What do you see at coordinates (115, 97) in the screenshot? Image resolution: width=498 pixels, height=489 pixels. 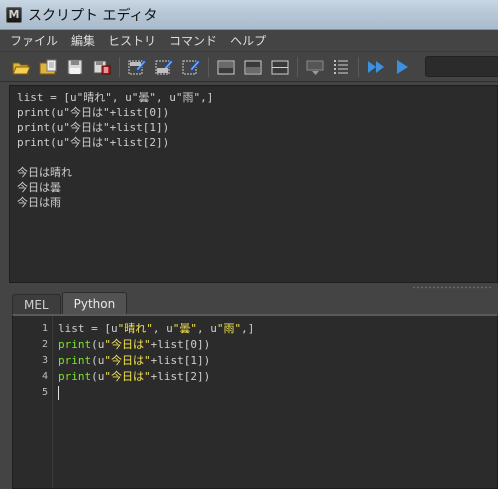 I see `output-line: list = [u"晴れ", u"曇", u"雨",]` at bounding box center [115, 97].